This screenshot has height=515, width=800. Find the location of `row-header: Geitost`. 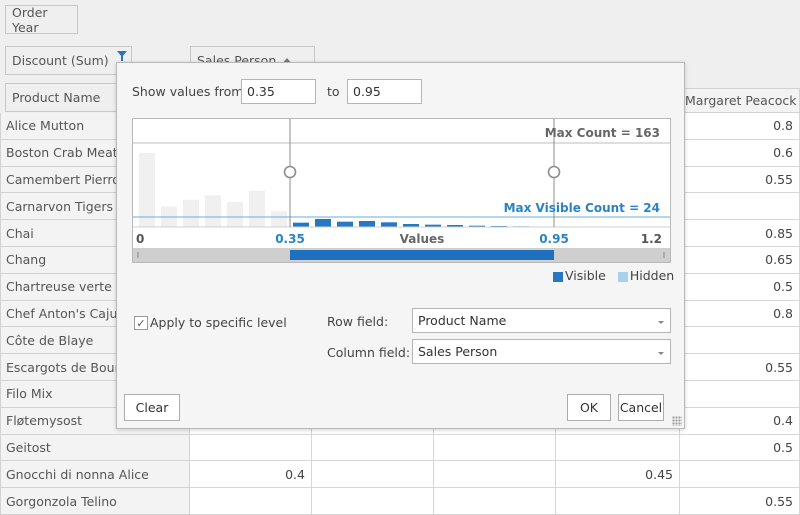

row-header: Geitost is located at coordinates (95, 448).